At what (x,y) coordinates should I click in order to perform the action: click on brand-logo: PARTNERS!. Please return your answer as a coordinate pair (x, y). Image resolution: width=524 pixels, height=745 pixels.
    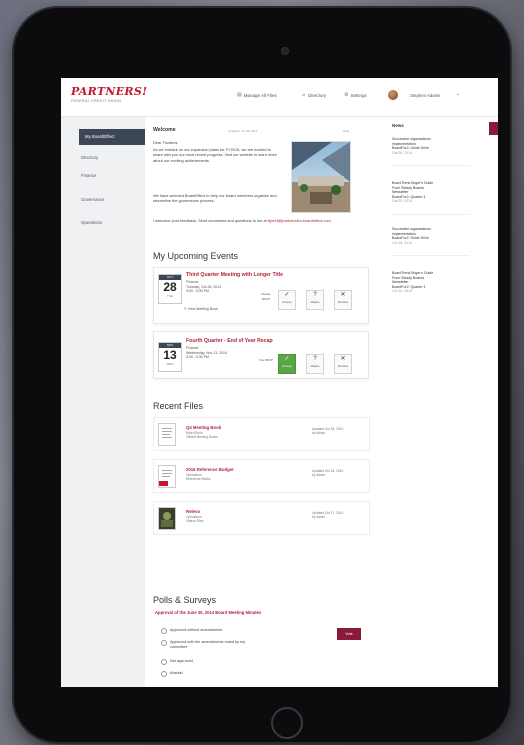
    Looking at the image, I should click on (109, 91).